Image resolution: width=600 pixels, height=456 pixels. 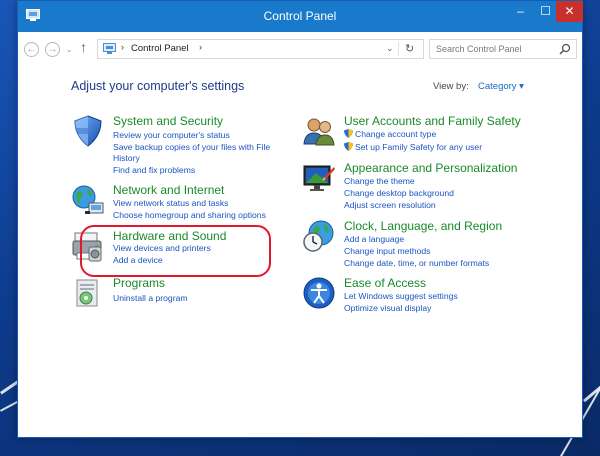 What do you see at coordinates (591, 337) in the screenshot?
I see `wallpaper-ray` at bounding box center [591, 337].